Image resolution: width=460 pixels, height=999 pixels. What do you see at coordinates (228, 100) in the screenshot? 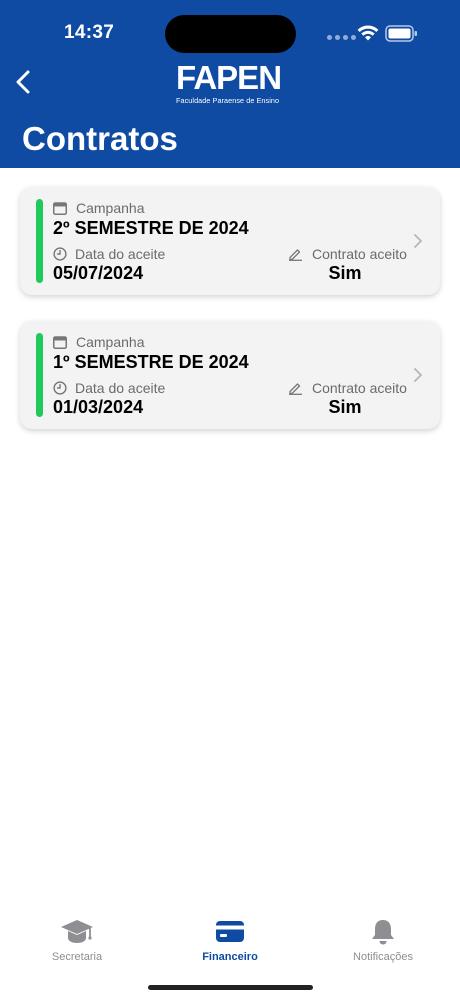
I see `logo-subtitle: Faculdade Paraense de Ensino` at bounding box center [228, 100].